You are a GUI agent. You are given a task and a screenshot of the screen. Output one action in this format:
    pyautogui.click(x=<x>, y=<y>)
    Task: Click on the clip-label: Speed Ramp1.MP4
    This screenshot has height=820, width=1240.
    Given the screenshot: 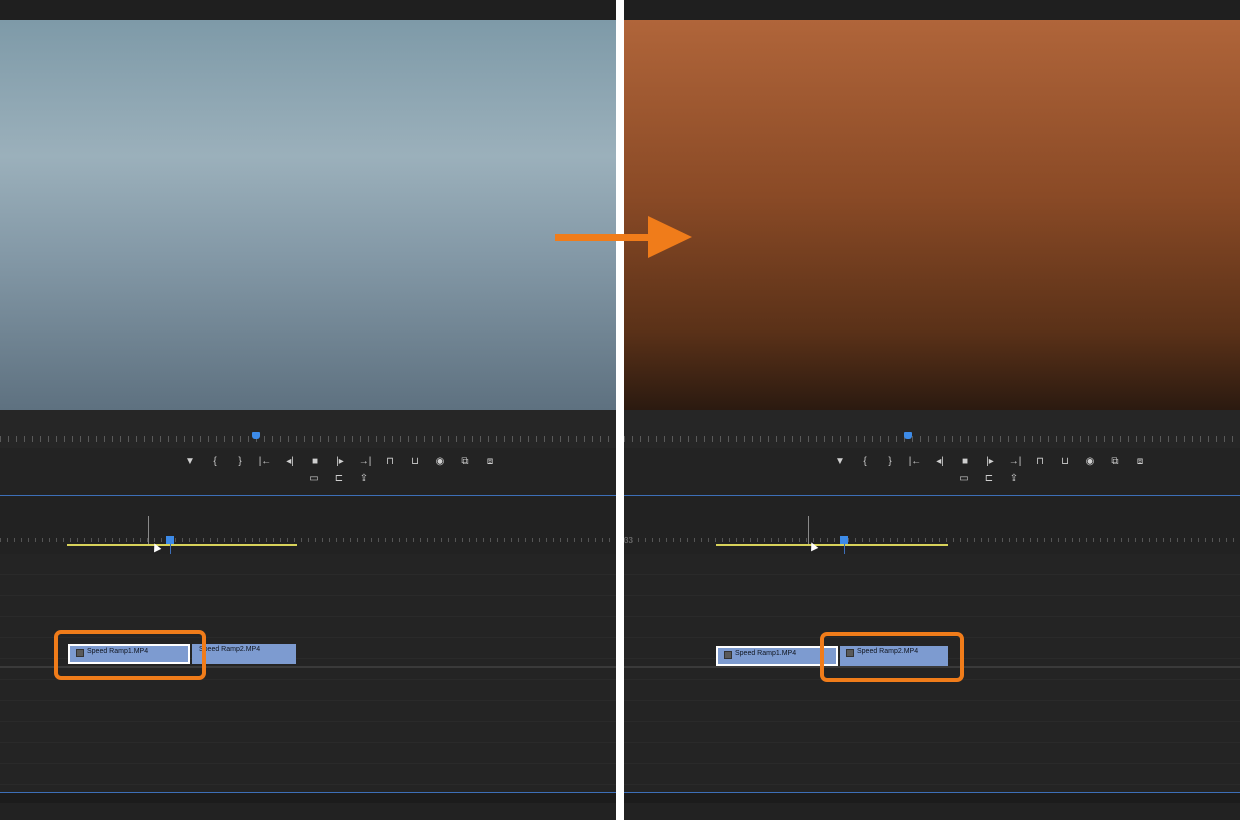 What is the action you would take?
    pyautogui.click(x=766, y=653)
    